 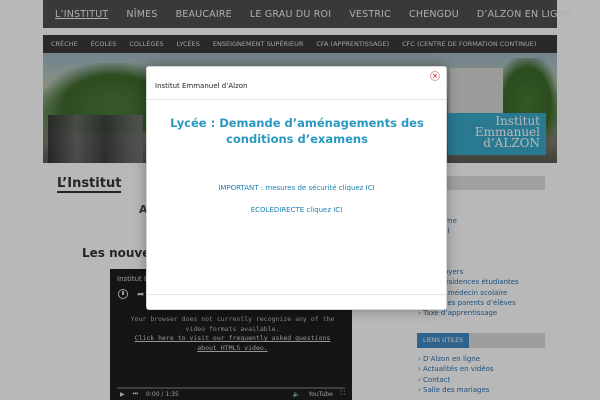 What do you see at coordinates (296, 210) in the screenshot?
I see `ecoledirecte-link: ECOLEDIRECTE cliquez ICI` at bounding box center [296, 210].